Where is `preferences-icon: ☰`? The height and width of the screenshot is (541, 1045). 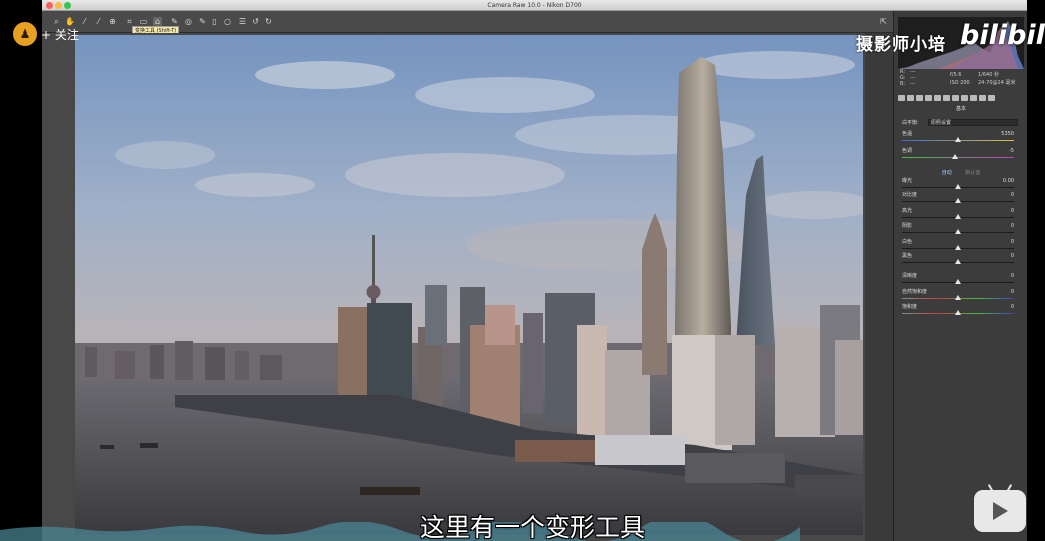 preferences-icon: ☰ is located at coordinates (242, 21).